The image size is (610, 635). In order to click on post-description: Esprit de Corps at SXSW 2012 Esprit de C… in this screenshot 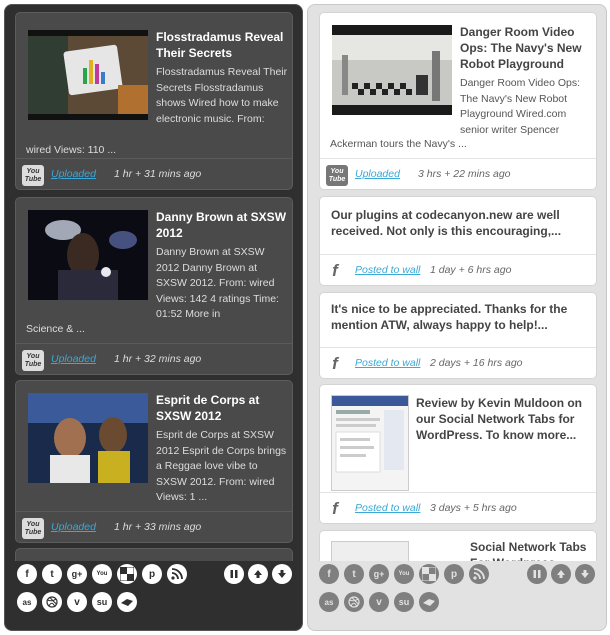, I will do `click(221, 466)`.